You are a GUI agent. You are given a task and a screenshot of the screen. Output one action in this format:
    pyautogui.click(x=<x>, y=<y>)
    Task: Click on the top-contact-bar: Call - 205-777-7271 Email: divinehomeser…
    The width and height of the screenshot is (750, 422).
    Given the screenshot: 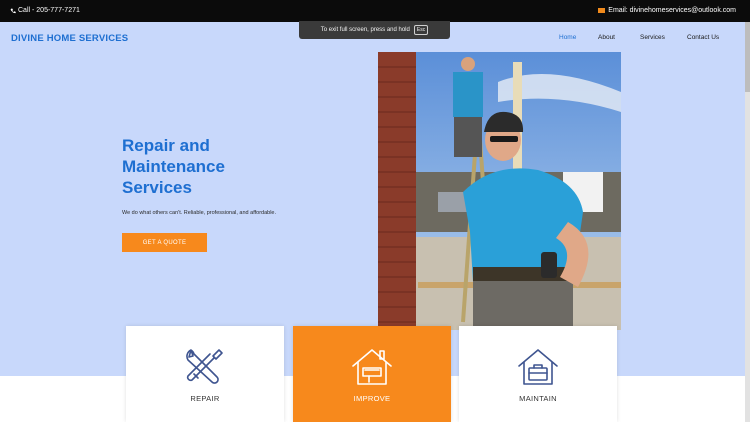 What is the action you would take?
    pyautogui.click(x=375, y=11)
    